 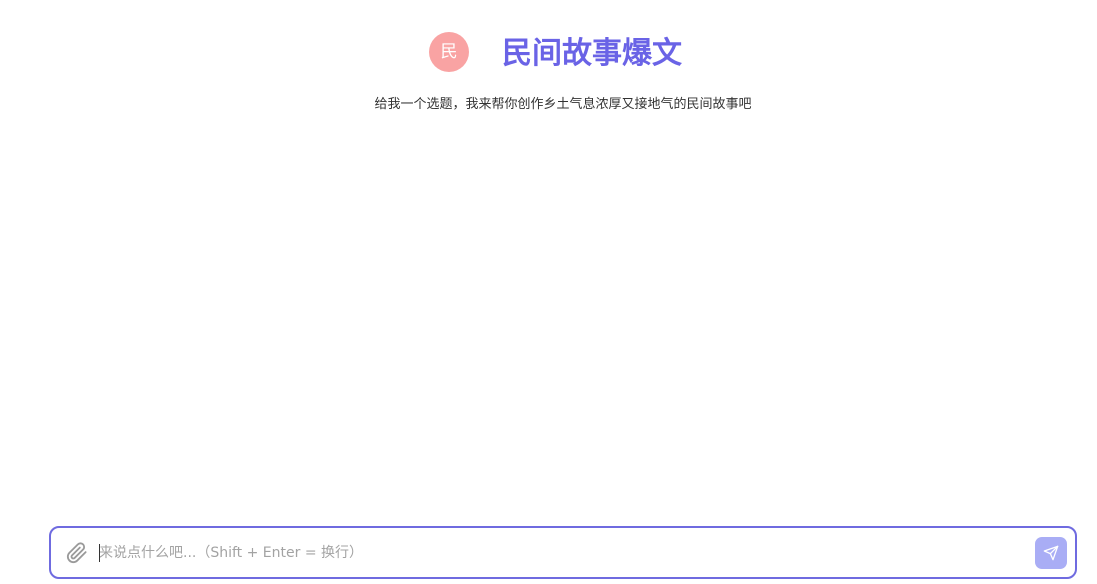 I want to click on send-button, so click(x=1051, y=553).